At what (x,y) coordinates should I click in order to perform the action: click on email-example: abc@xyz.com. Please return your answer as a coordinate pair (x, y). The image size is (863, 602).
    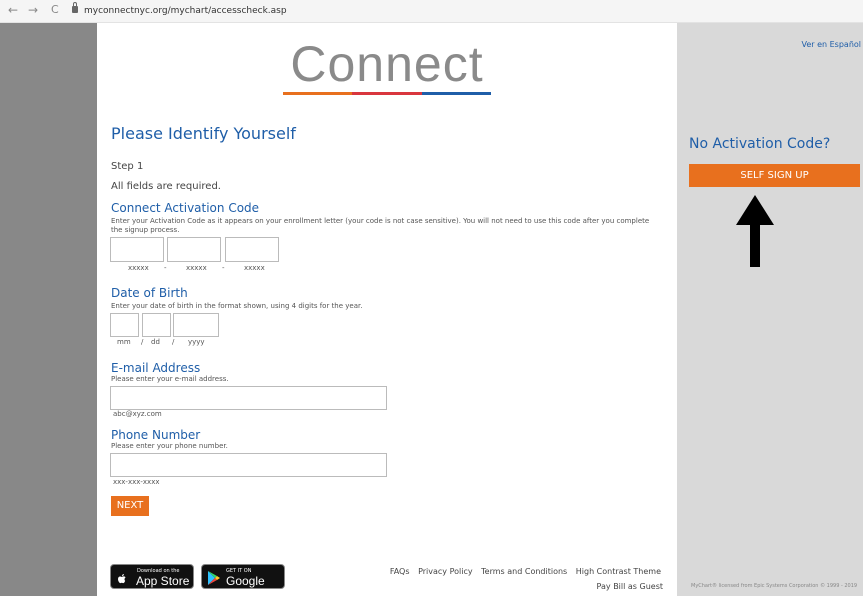
    Looking at the image, I should click on (137, 414).